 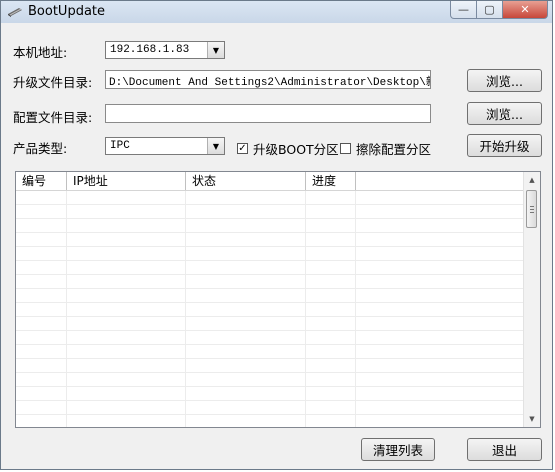 I want to click on config-dir-field, so click(x=268, y=113).